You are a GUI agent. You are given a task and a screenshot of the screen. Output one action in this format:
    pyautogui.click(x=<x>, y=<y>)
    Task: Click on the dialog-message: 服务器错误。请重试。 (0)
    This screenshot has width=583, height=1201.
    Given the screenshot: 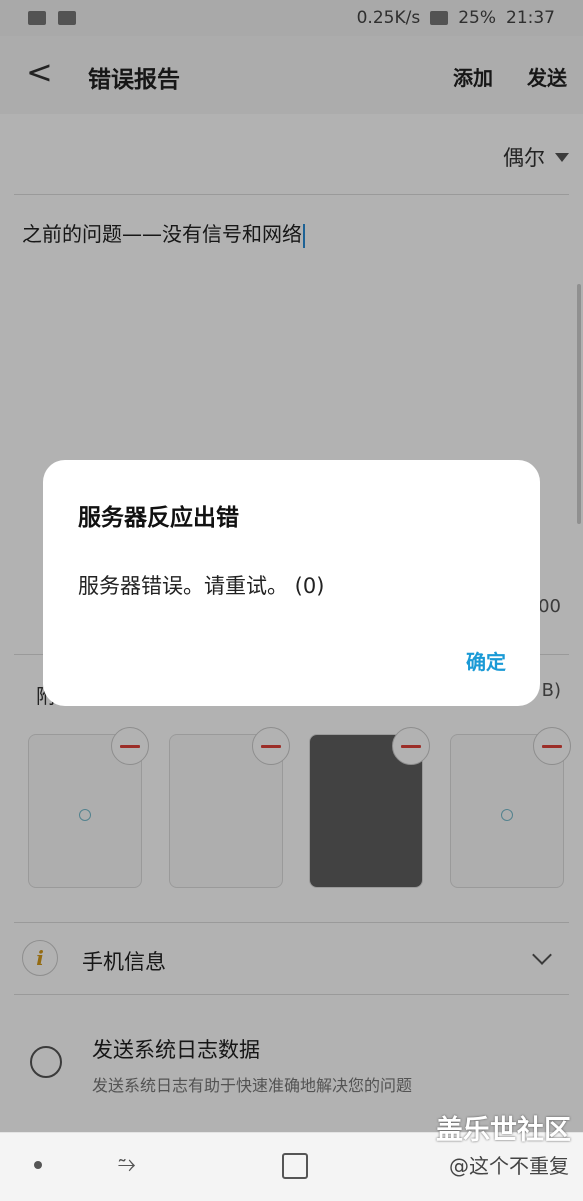 What is the action you would take?
    pyautogui.click(x=201, y=586)
    